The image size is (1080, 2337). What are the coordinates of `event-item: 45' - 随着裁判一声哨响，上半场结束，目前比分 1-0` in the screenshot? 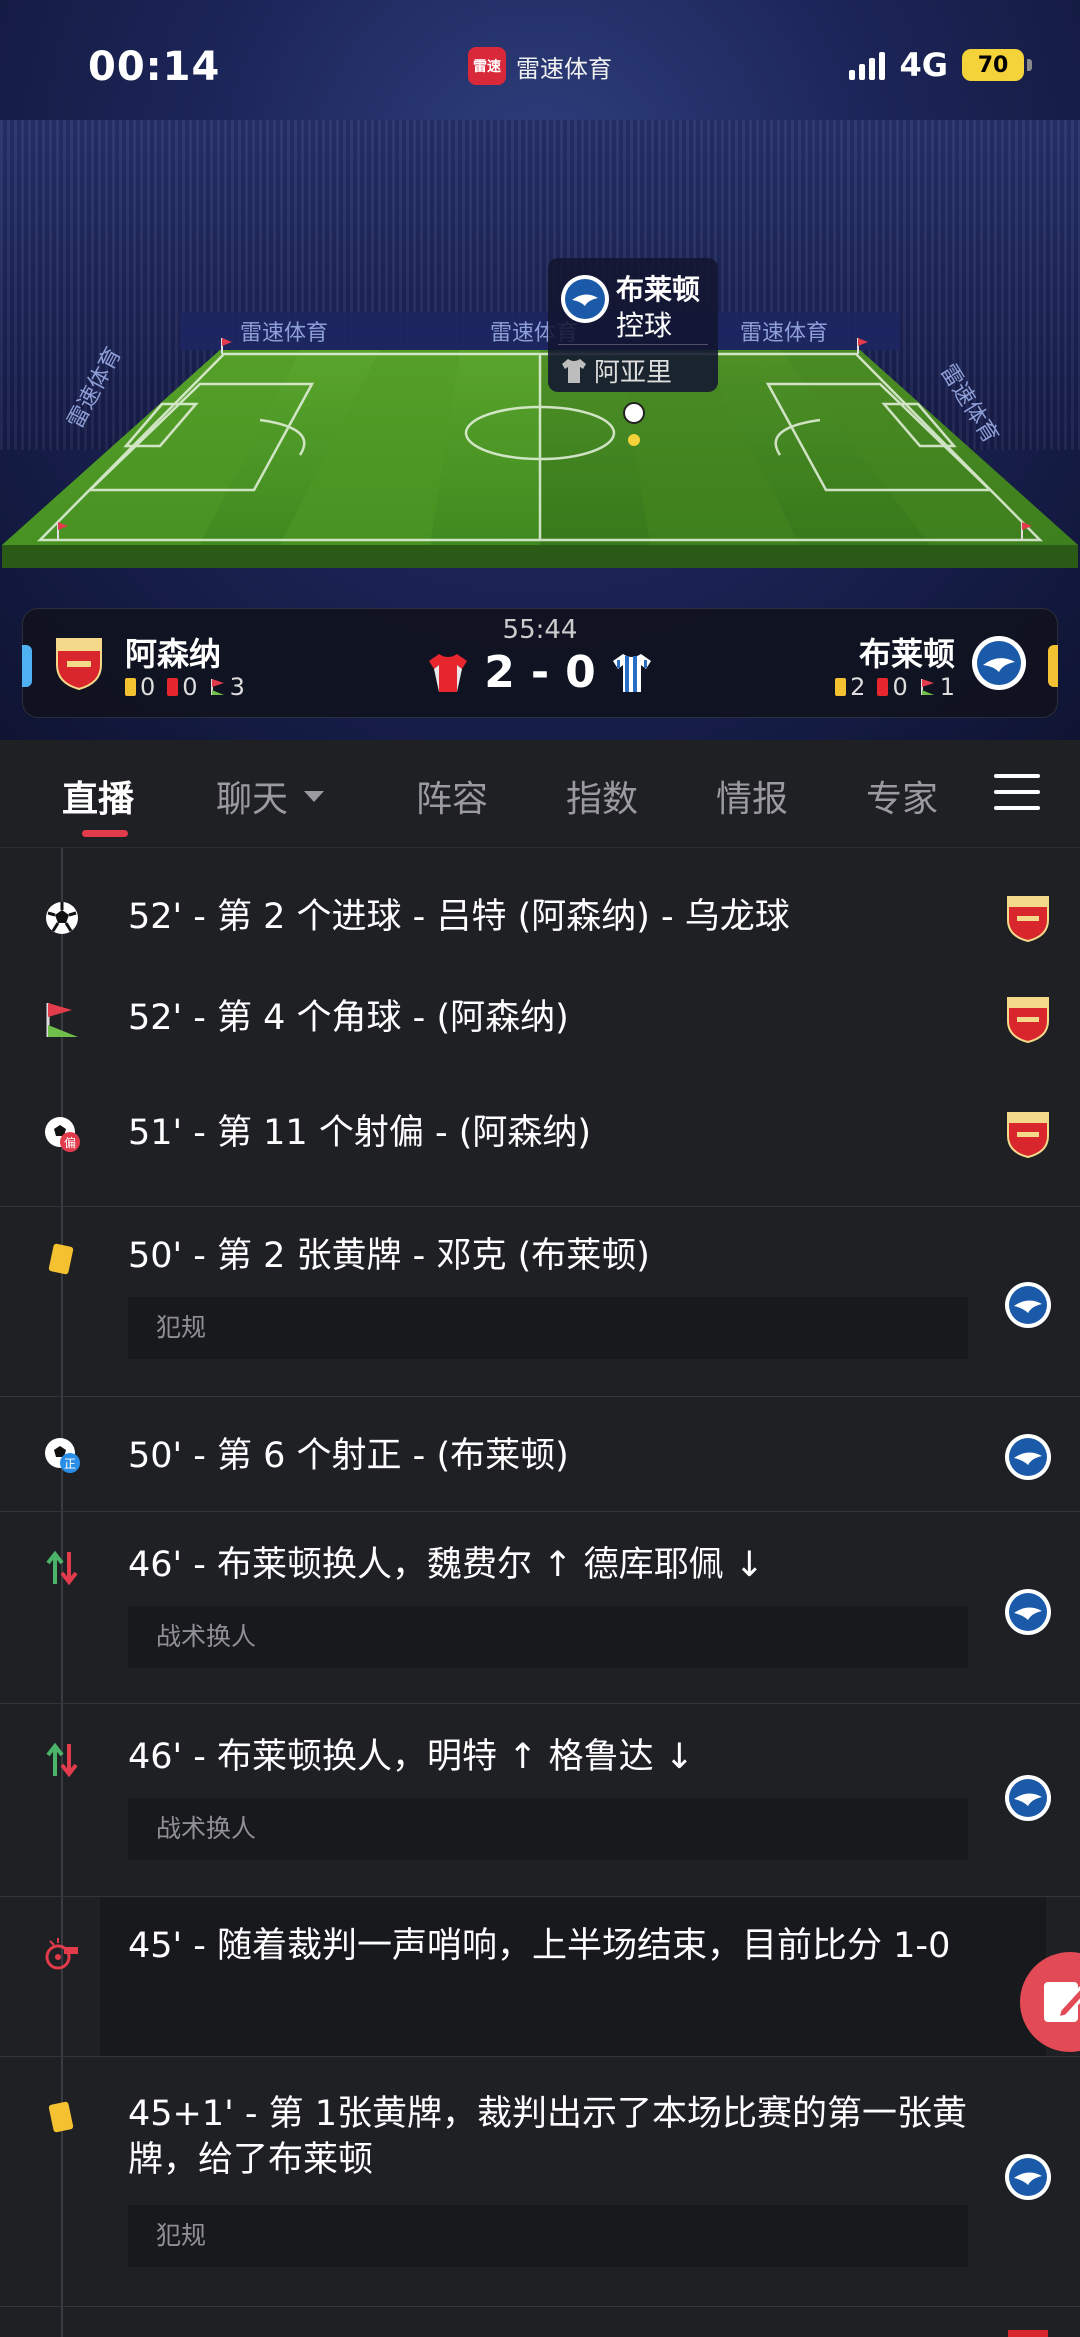 It's located at (540, 1976).